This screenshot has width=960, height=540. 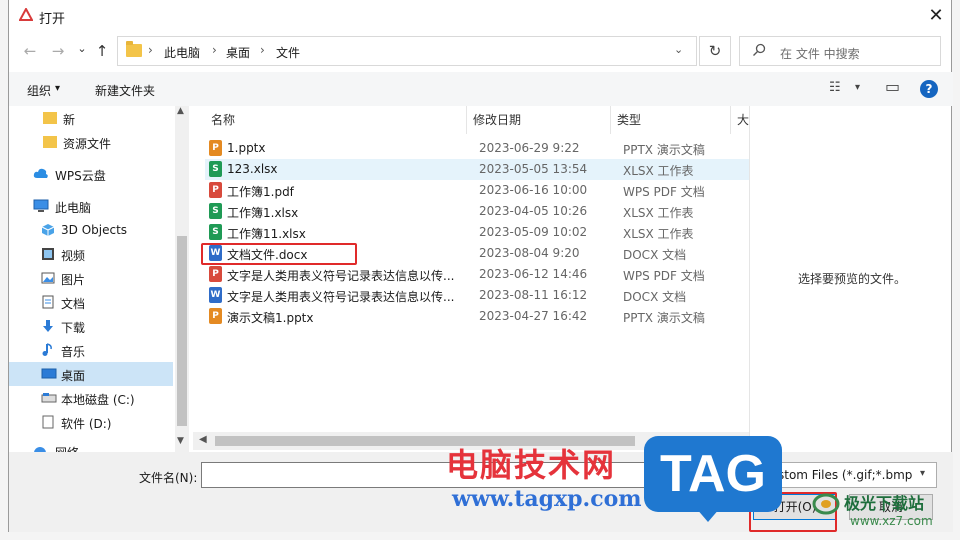 What do you see at coordinates (533, 232) in the screenshot?
I see `file-modified-date: 2023-05-09 10:02` at bounding box center [533, 232].